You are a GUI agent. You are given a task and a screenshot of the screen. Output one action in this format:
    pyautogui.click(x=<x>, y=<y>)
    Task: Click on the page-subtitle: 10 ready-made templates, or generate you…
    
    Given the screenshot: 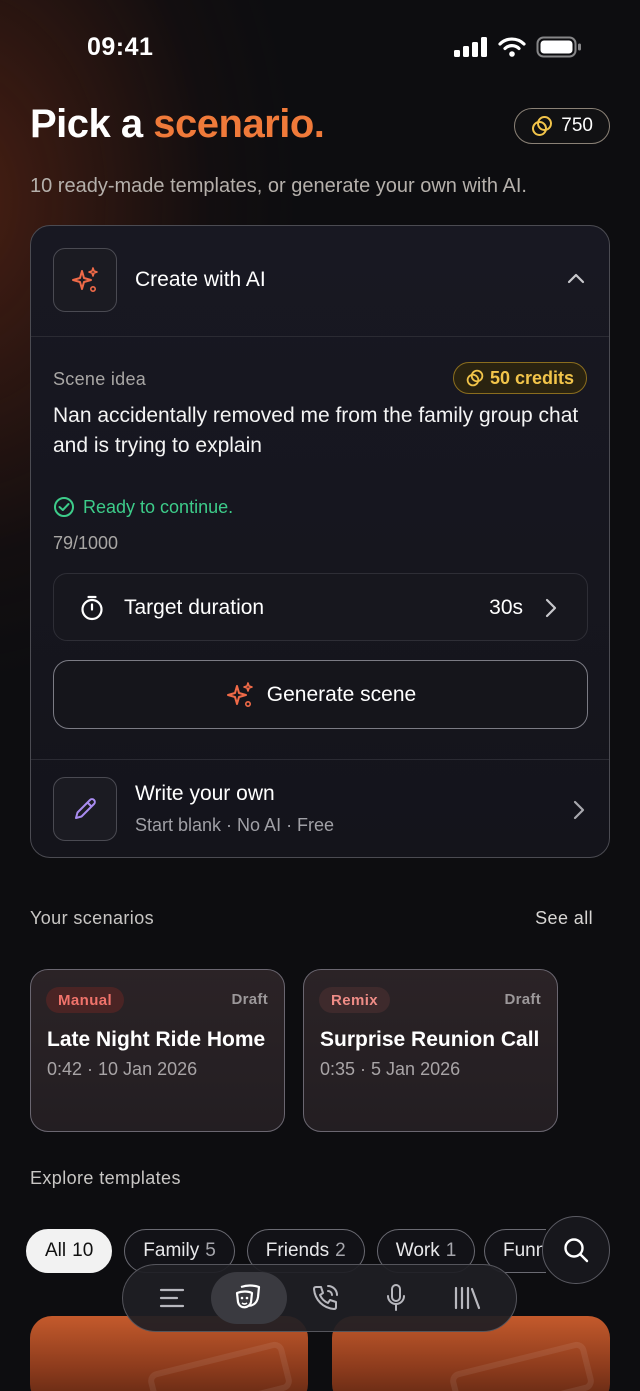 What is the action you would take?
    pyautogui.click(x=278, y=186)
    